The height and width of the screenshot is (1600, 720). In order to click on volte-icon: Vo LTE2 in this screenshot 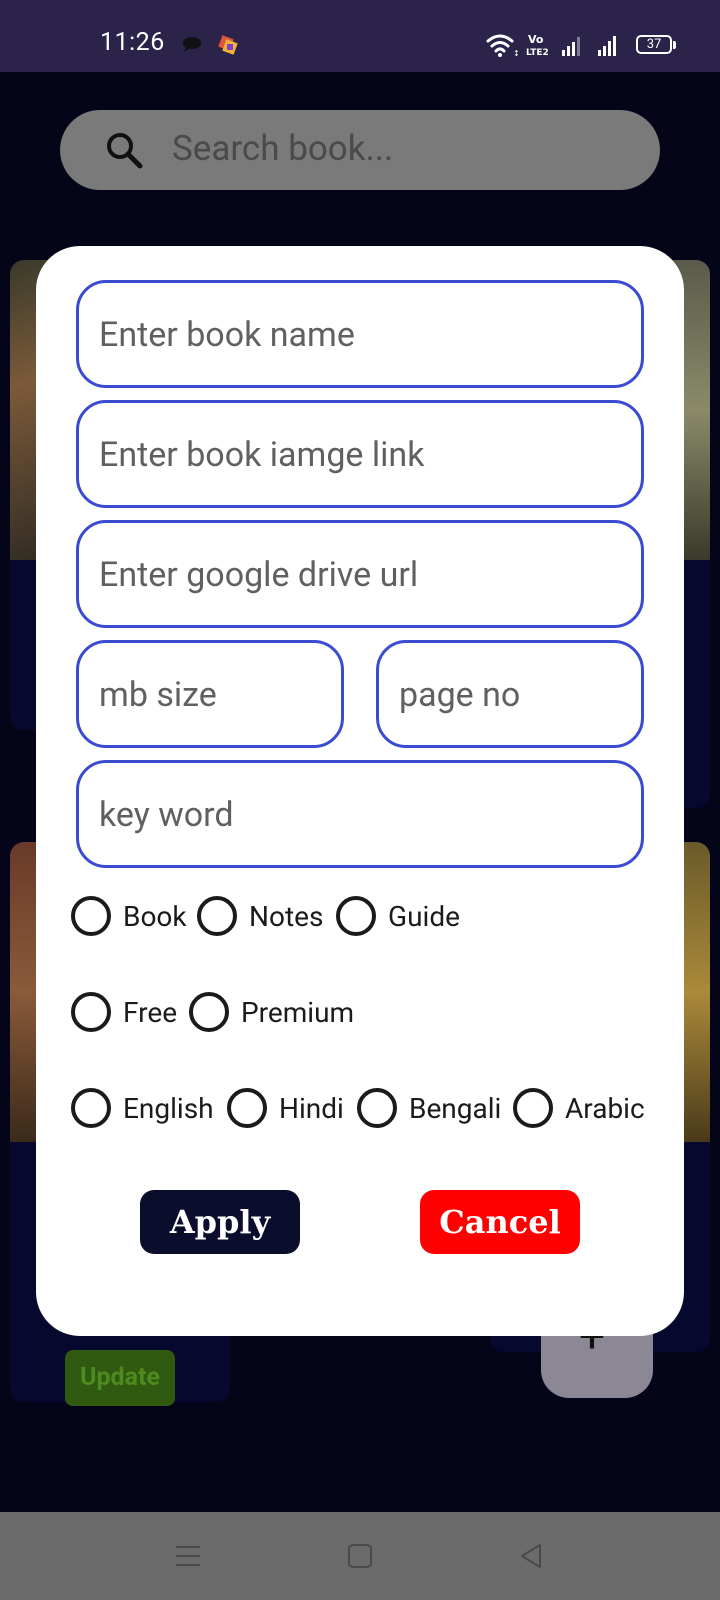, I will do `click(537, 45)`.